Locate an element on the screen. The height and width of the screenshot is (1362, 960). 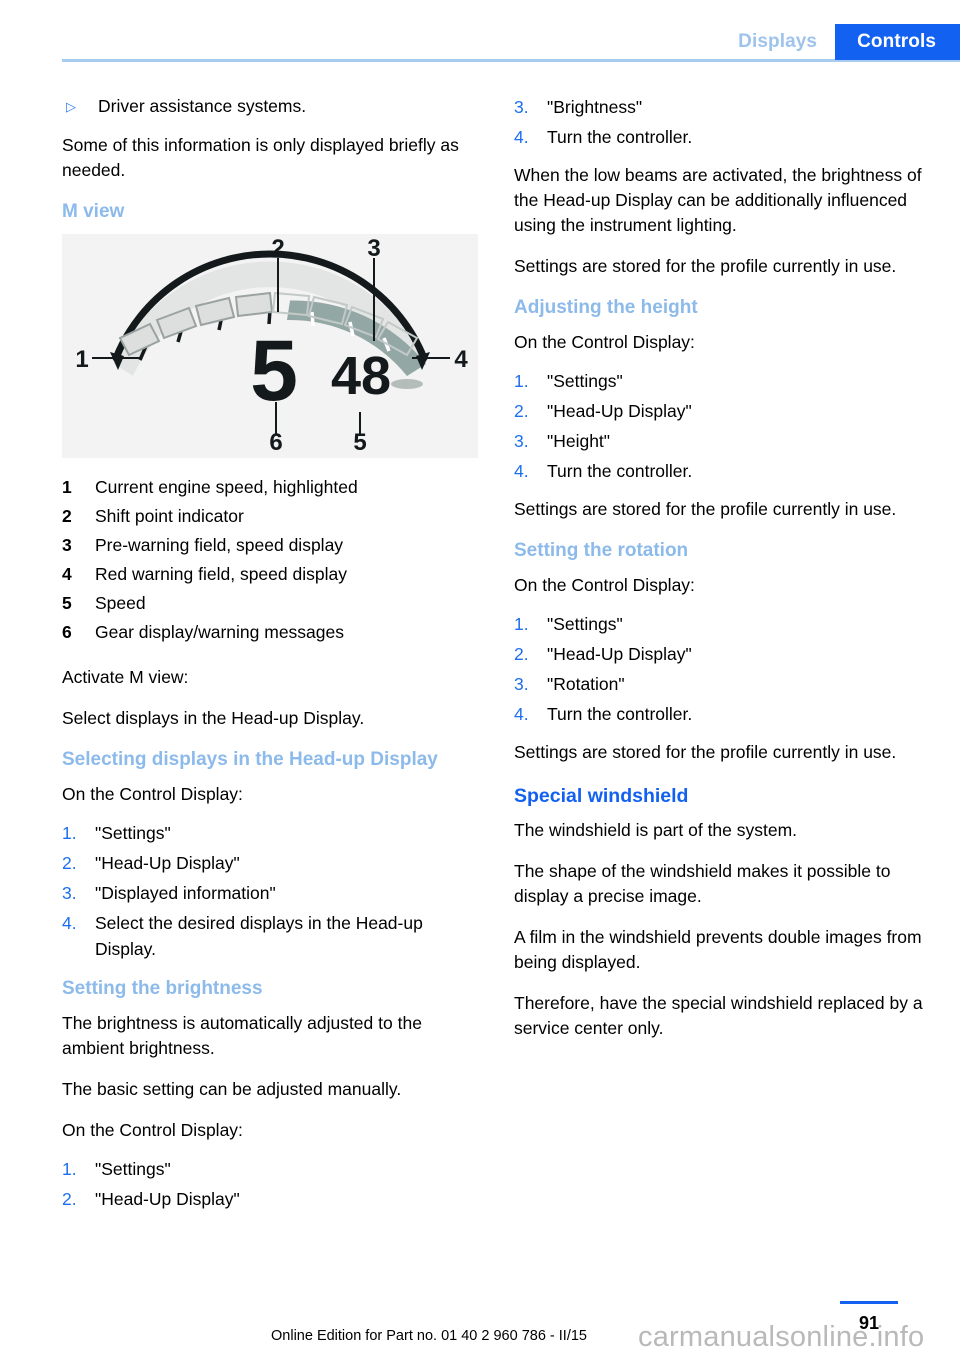
step-label: "Height" is located at coordinates (579, 441).